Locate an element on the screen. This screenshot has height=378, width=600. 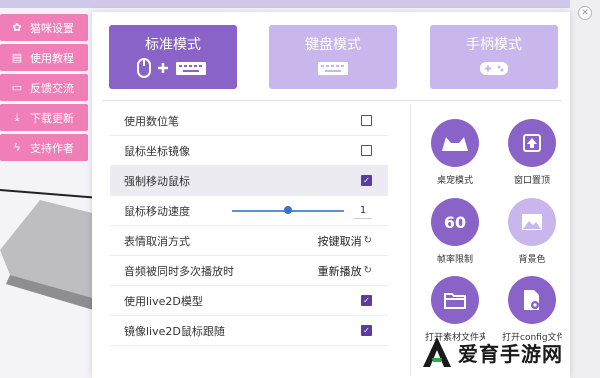
lightning-icon: ϟ is located at coordinates (17, 147).